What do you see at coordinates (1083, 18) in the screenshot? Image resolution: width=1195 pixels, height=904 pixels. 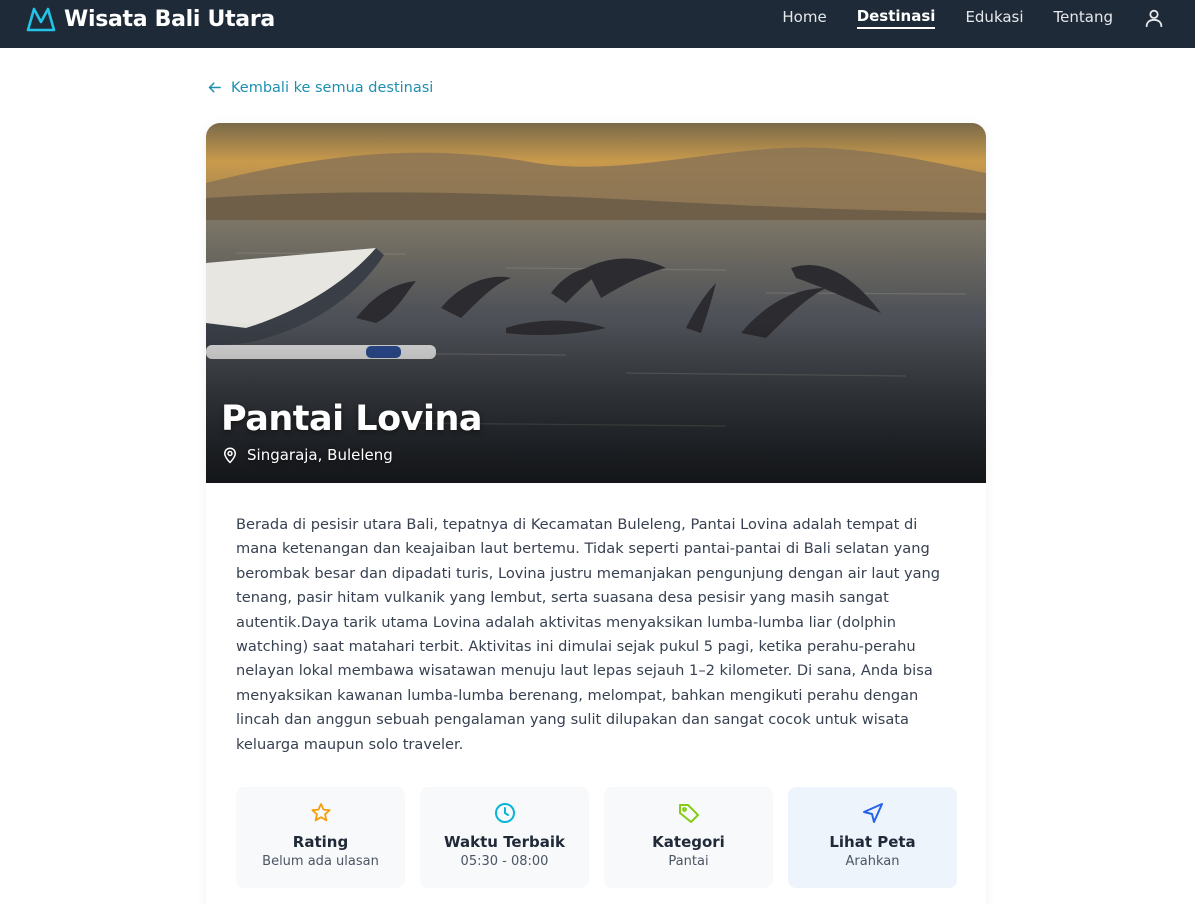 I see `nav-link-tentang: Tentang` at bounding box center [1083, 18].